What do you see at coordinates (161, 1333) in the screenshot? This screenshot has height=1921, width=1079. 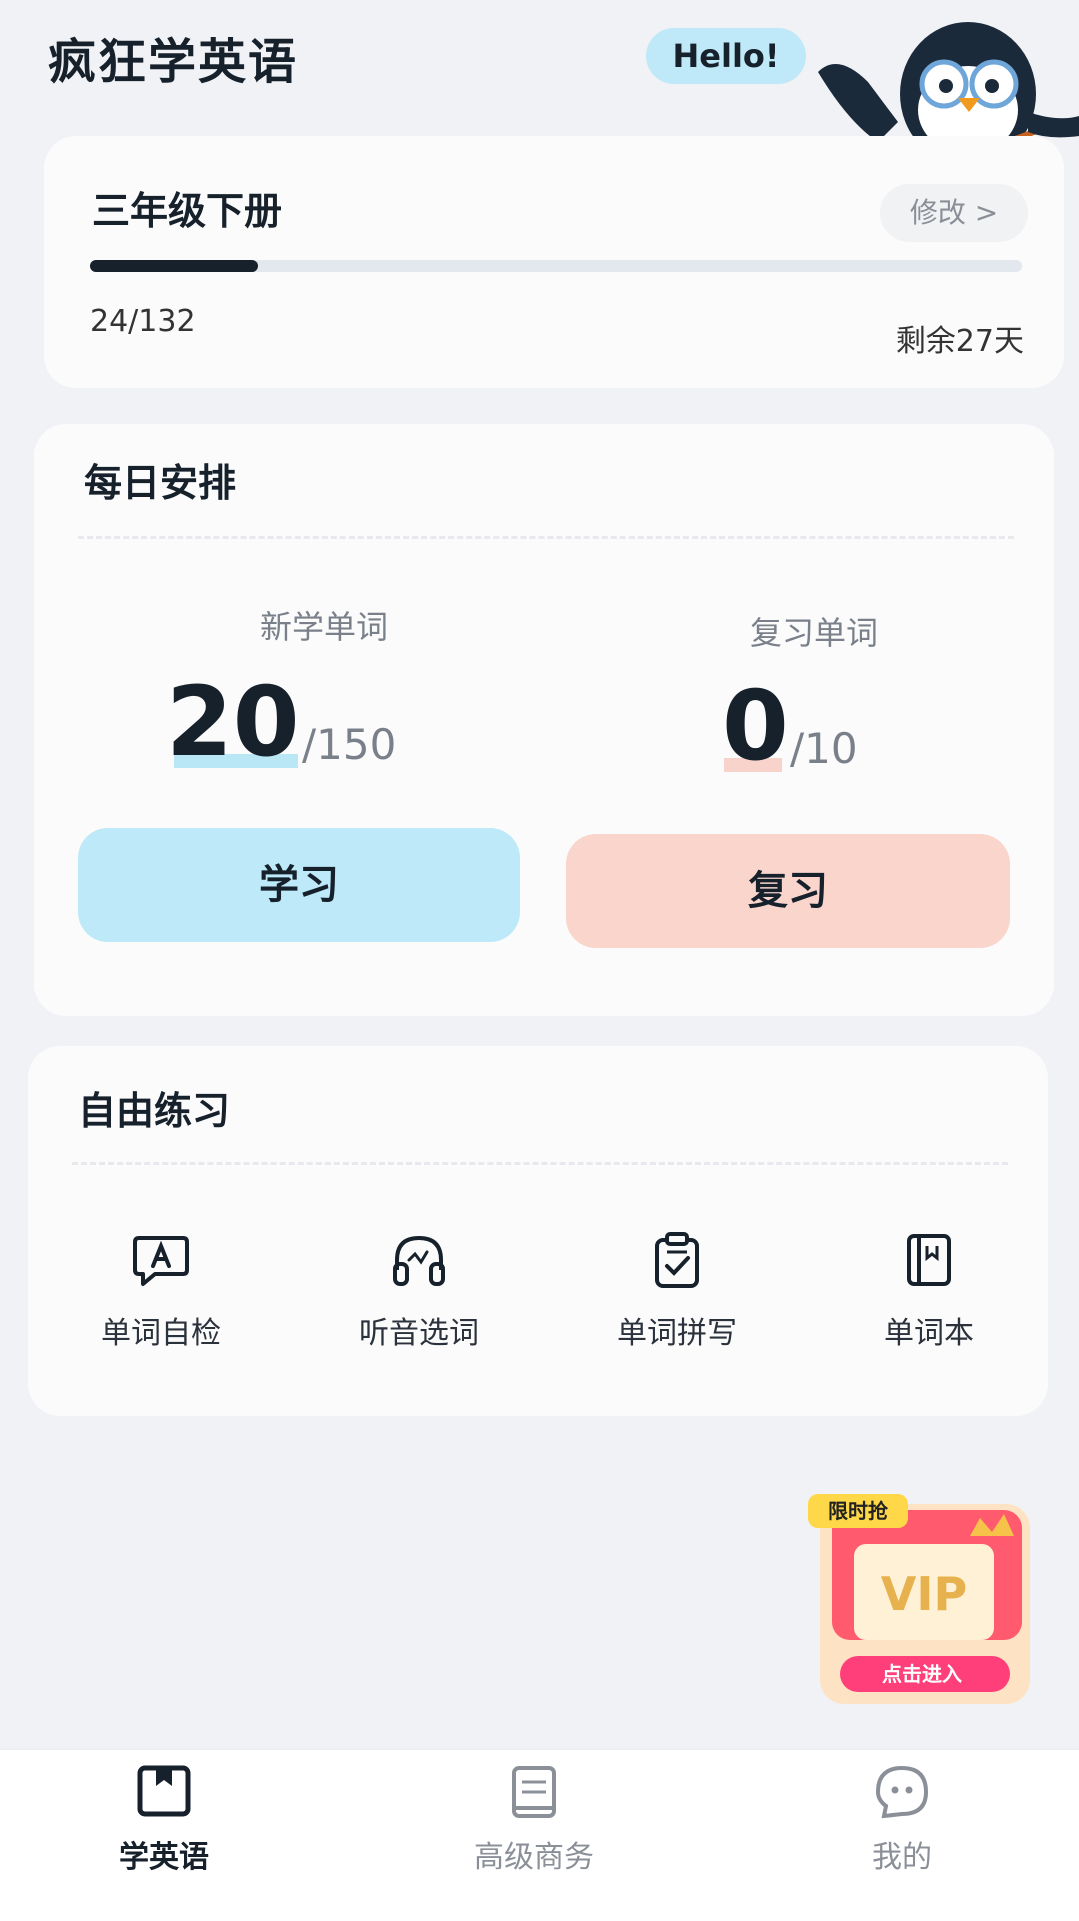 I see `practice-label: 单词自检` at bounding box center [161, 1333].